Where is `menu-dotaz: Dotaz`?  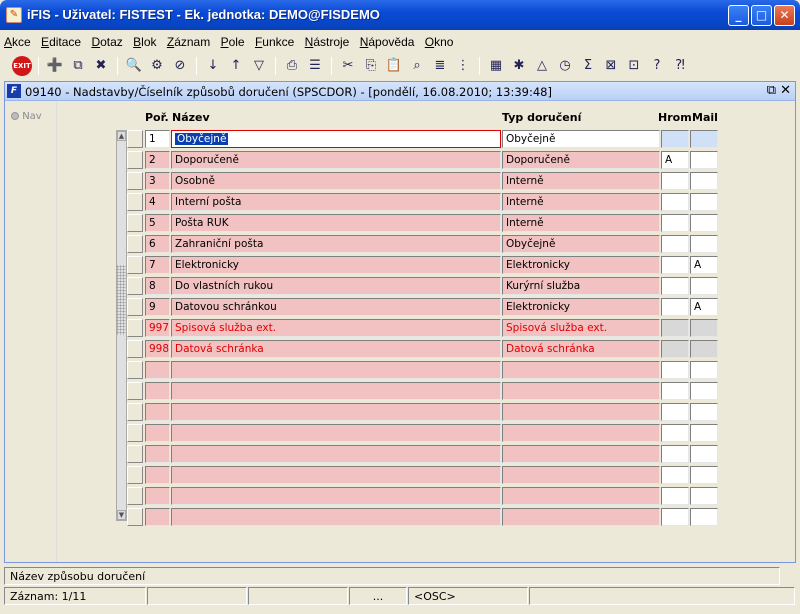
menu-dotaz: Dotaz is located at coordinates (106, 40).